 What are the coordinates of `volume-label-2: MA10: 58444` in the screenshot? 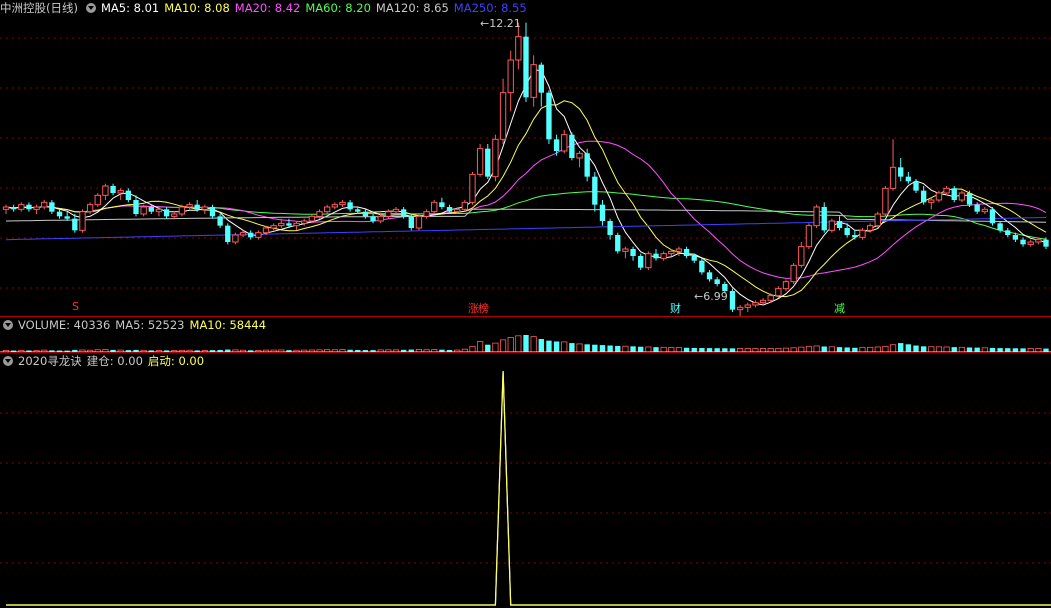 It's located at (228, 325).